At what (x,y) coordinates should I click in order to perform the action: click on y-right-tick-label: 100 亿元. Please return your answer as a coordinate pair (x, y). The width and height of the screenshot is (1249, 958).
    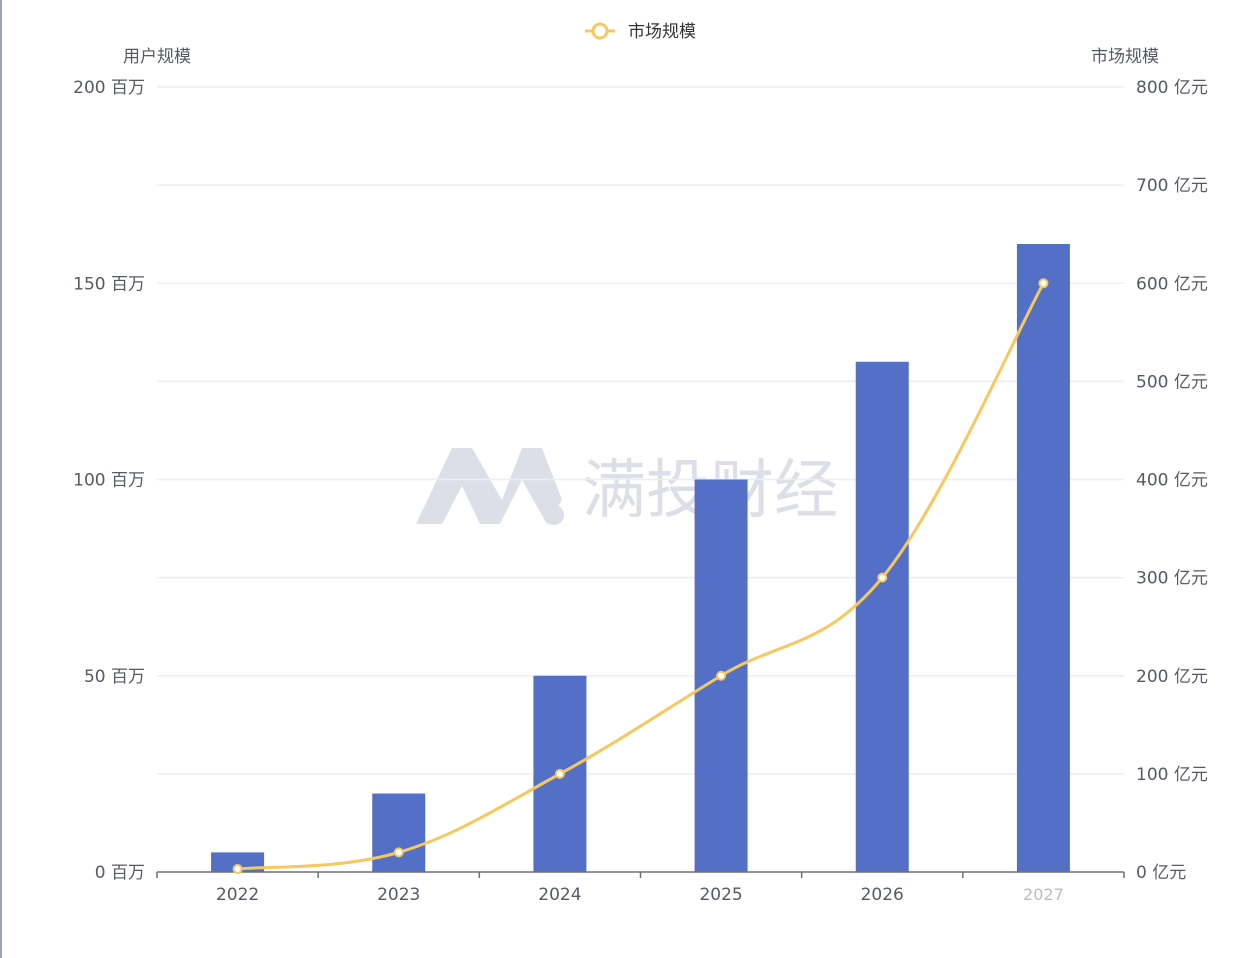
    Looking at the image, I should click on (1172, 775).